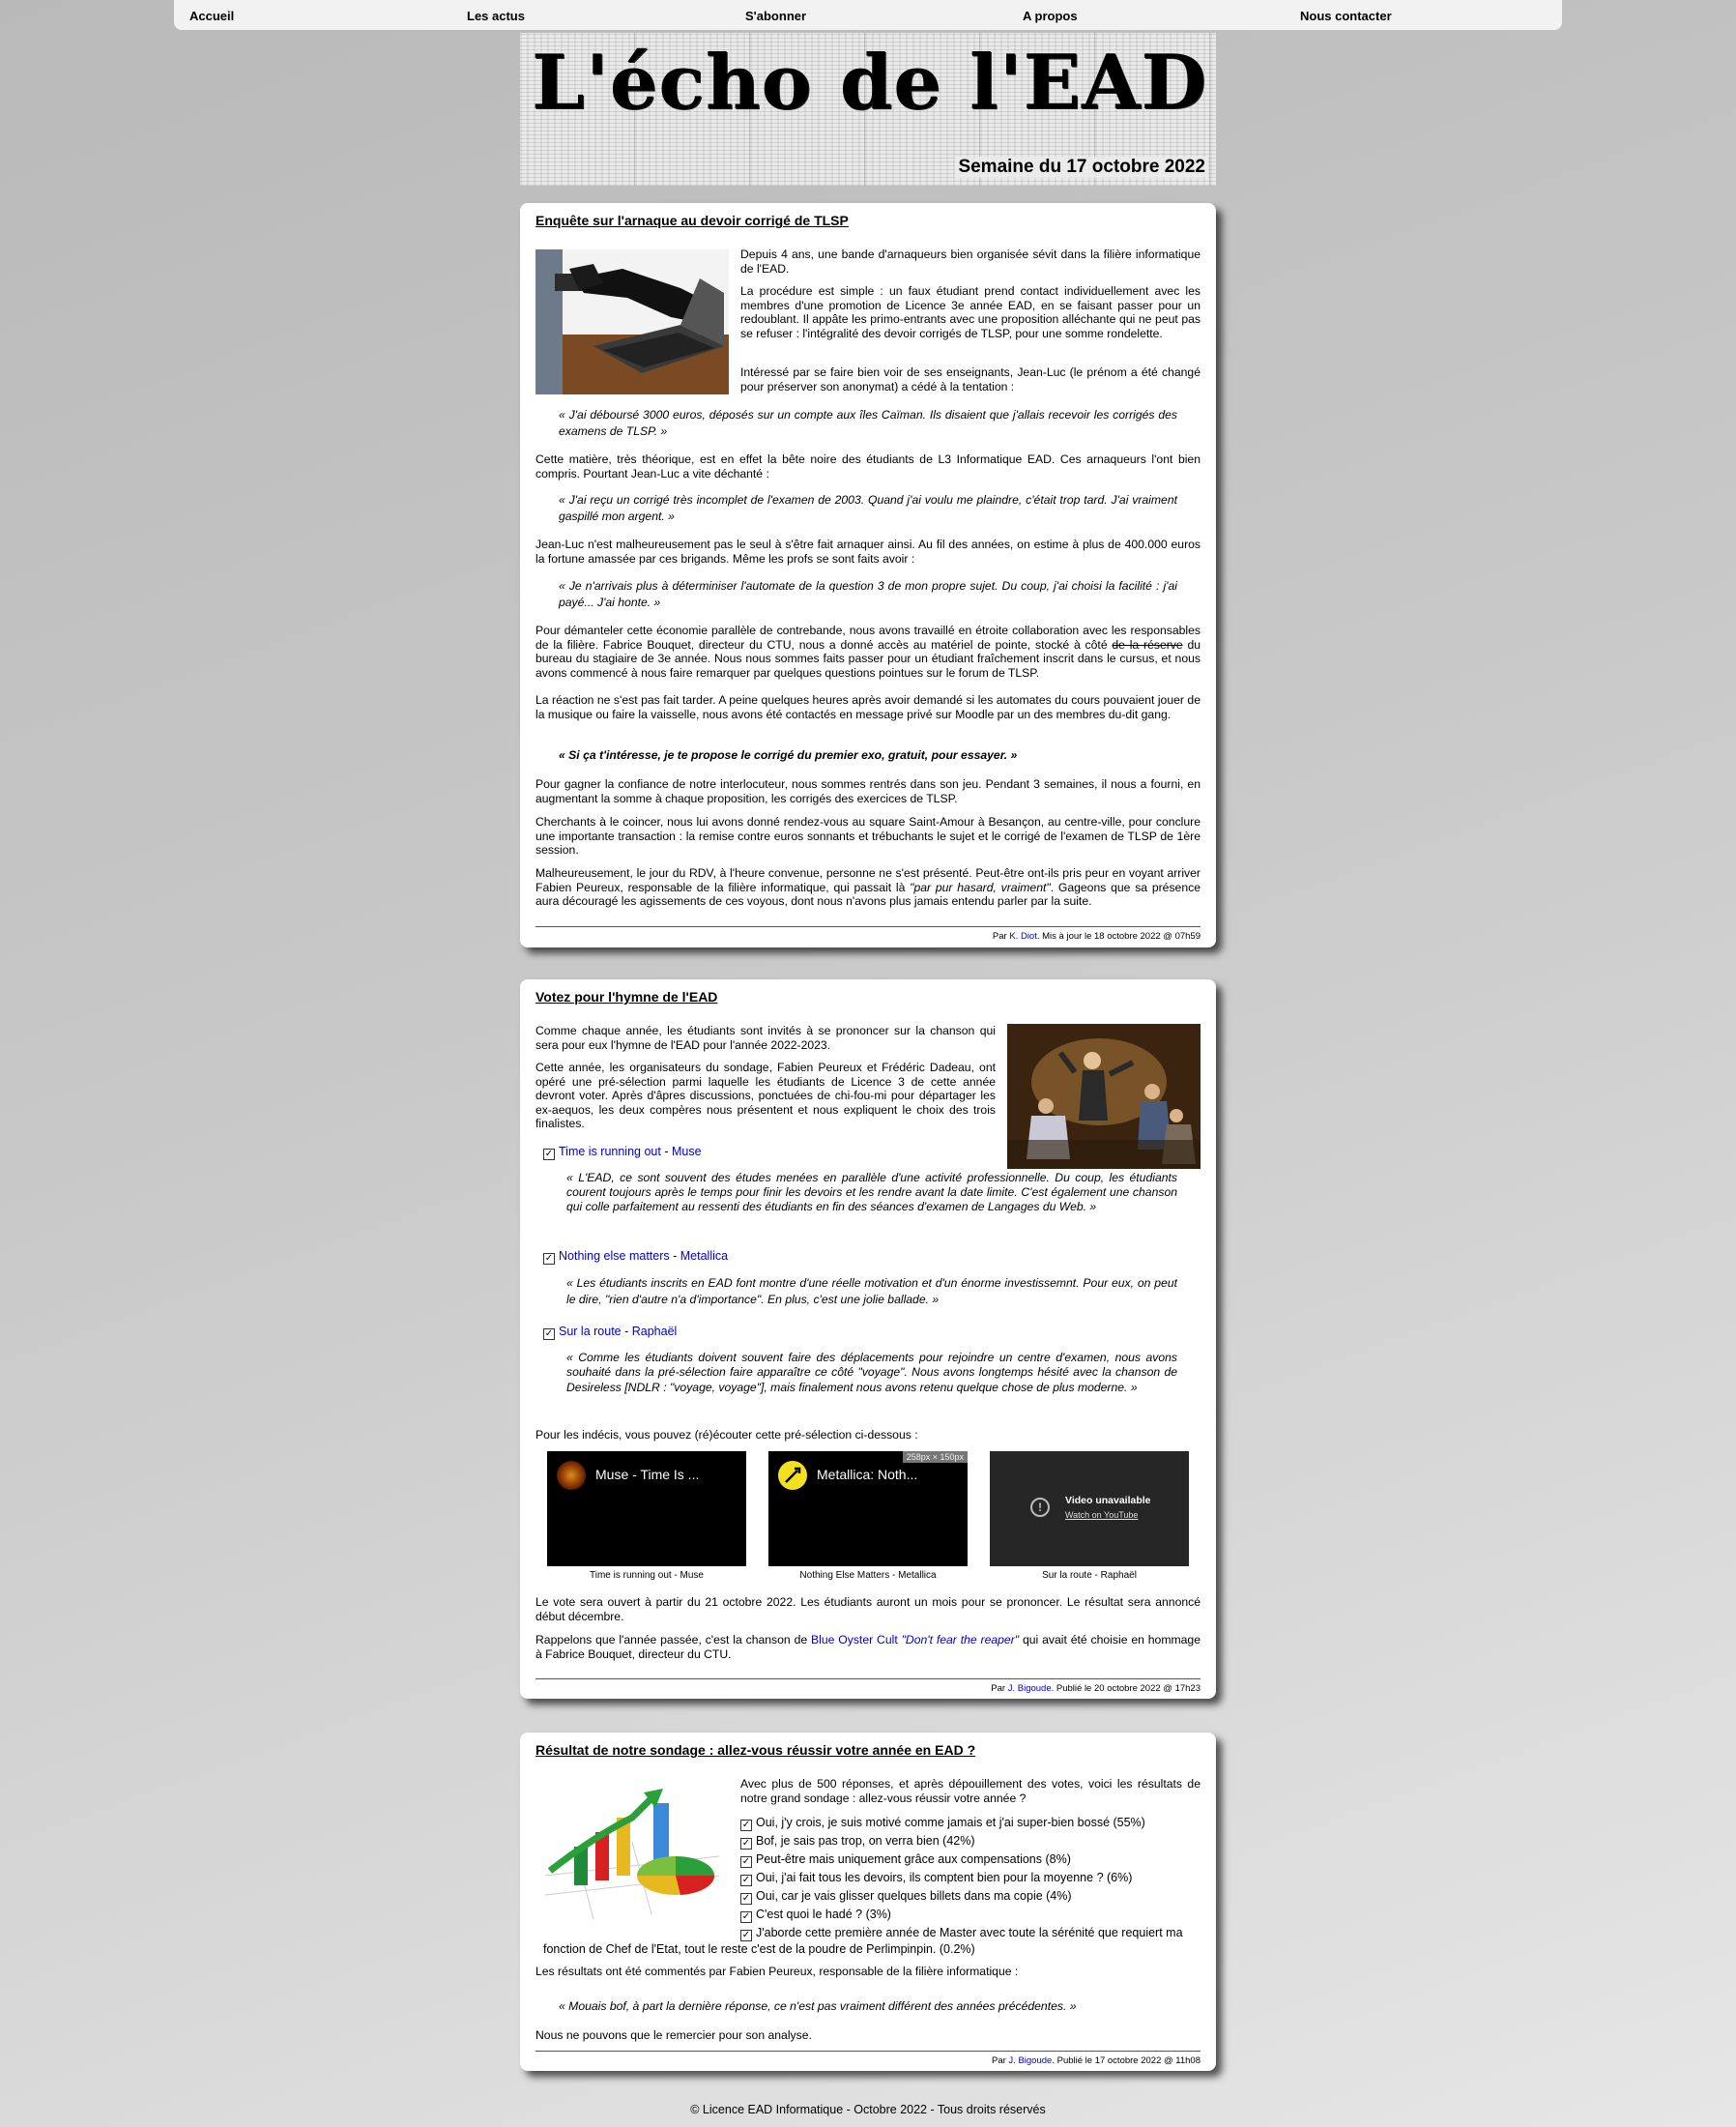 The height and width of the screenshot is (2127, 1736). I want to click on song-option-2: ✓ Nothing else matters - Metallica, so click(635, 1257).